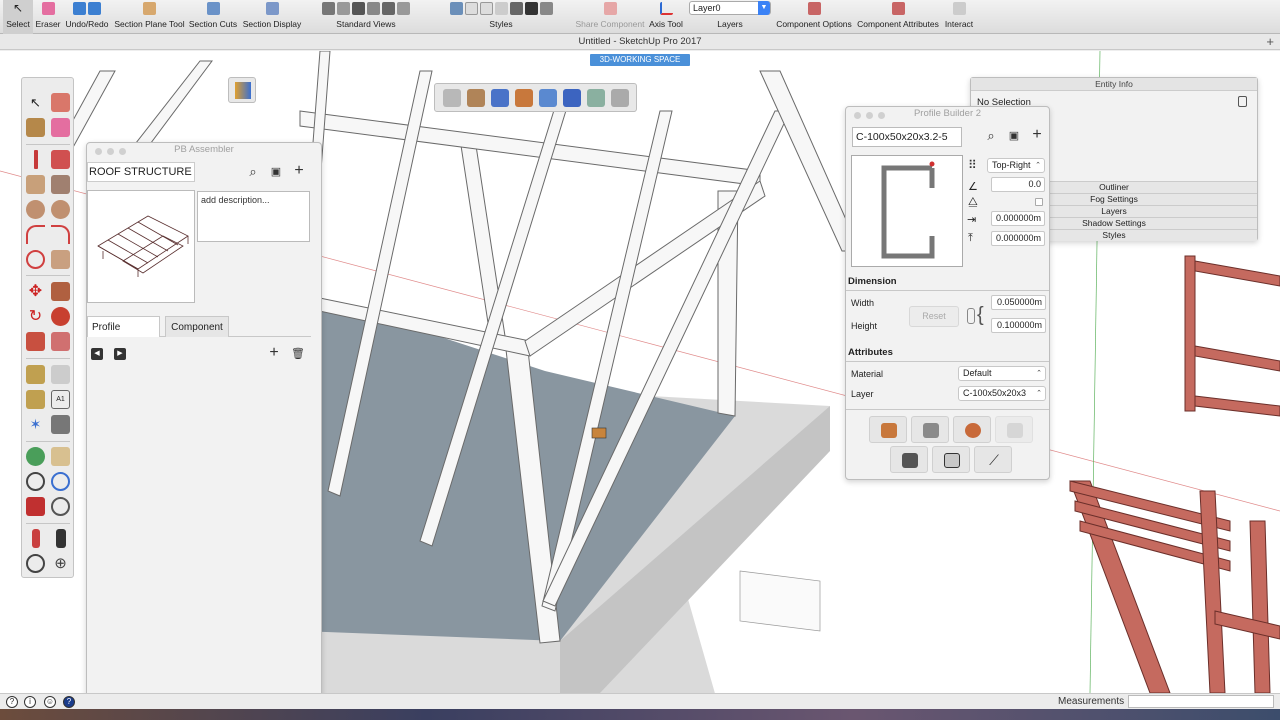  I want to click on previous-view-icon, so click(60, 506).